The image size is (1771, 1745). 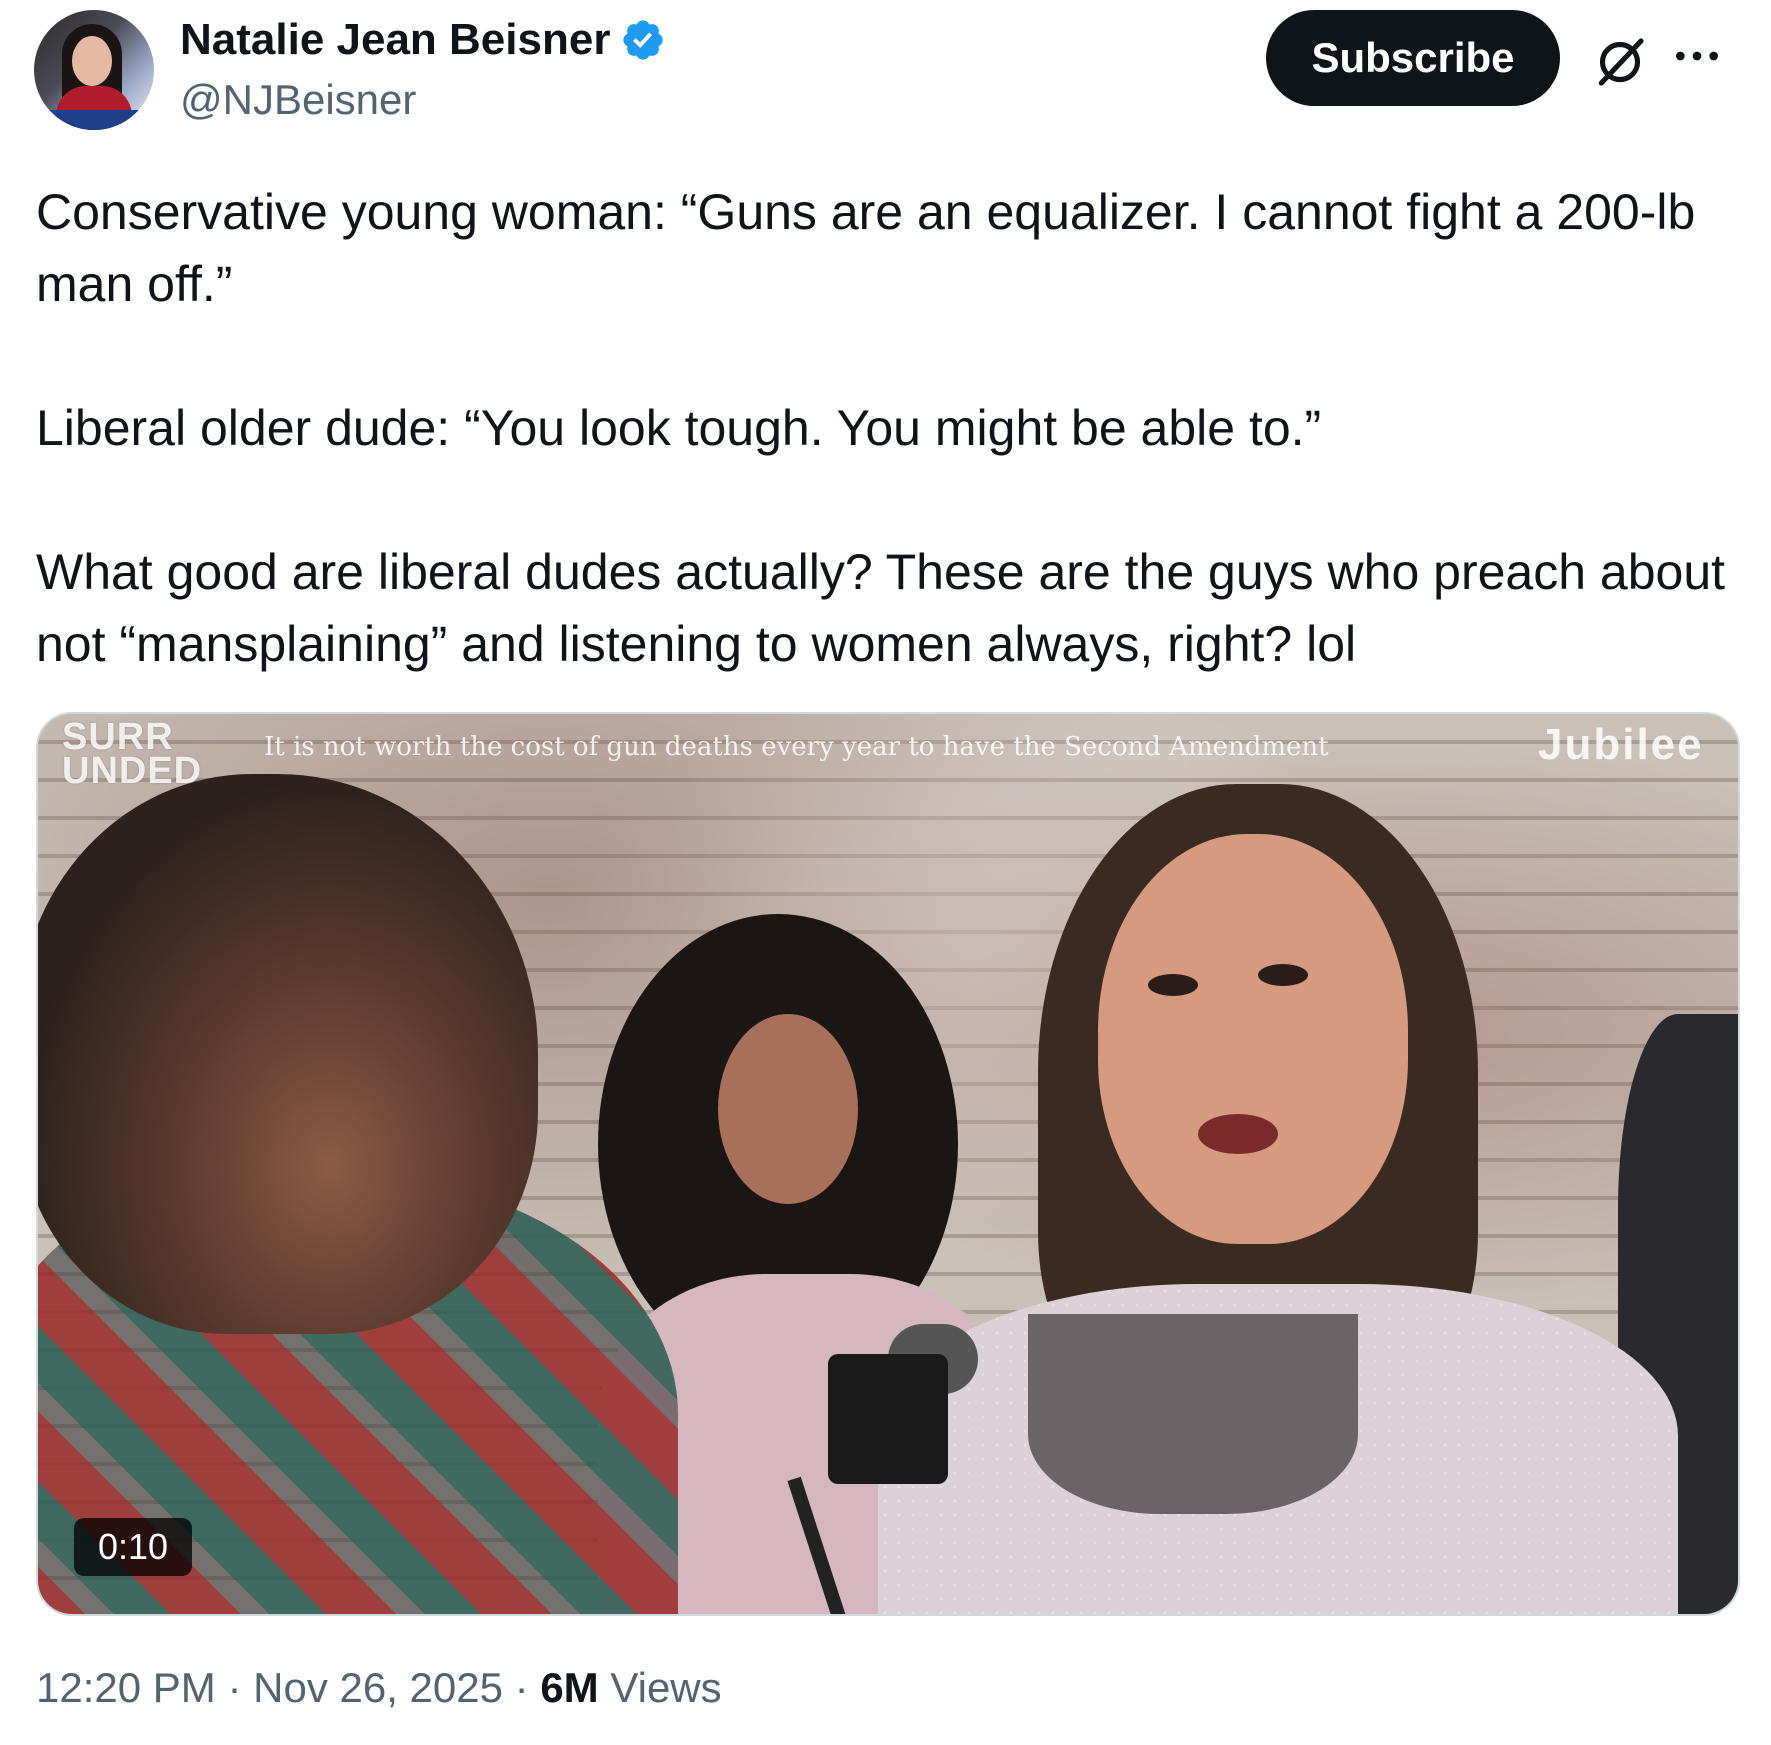 I want to click on surrounded-logo: SURR UNDED, so click(x=132, y=754).